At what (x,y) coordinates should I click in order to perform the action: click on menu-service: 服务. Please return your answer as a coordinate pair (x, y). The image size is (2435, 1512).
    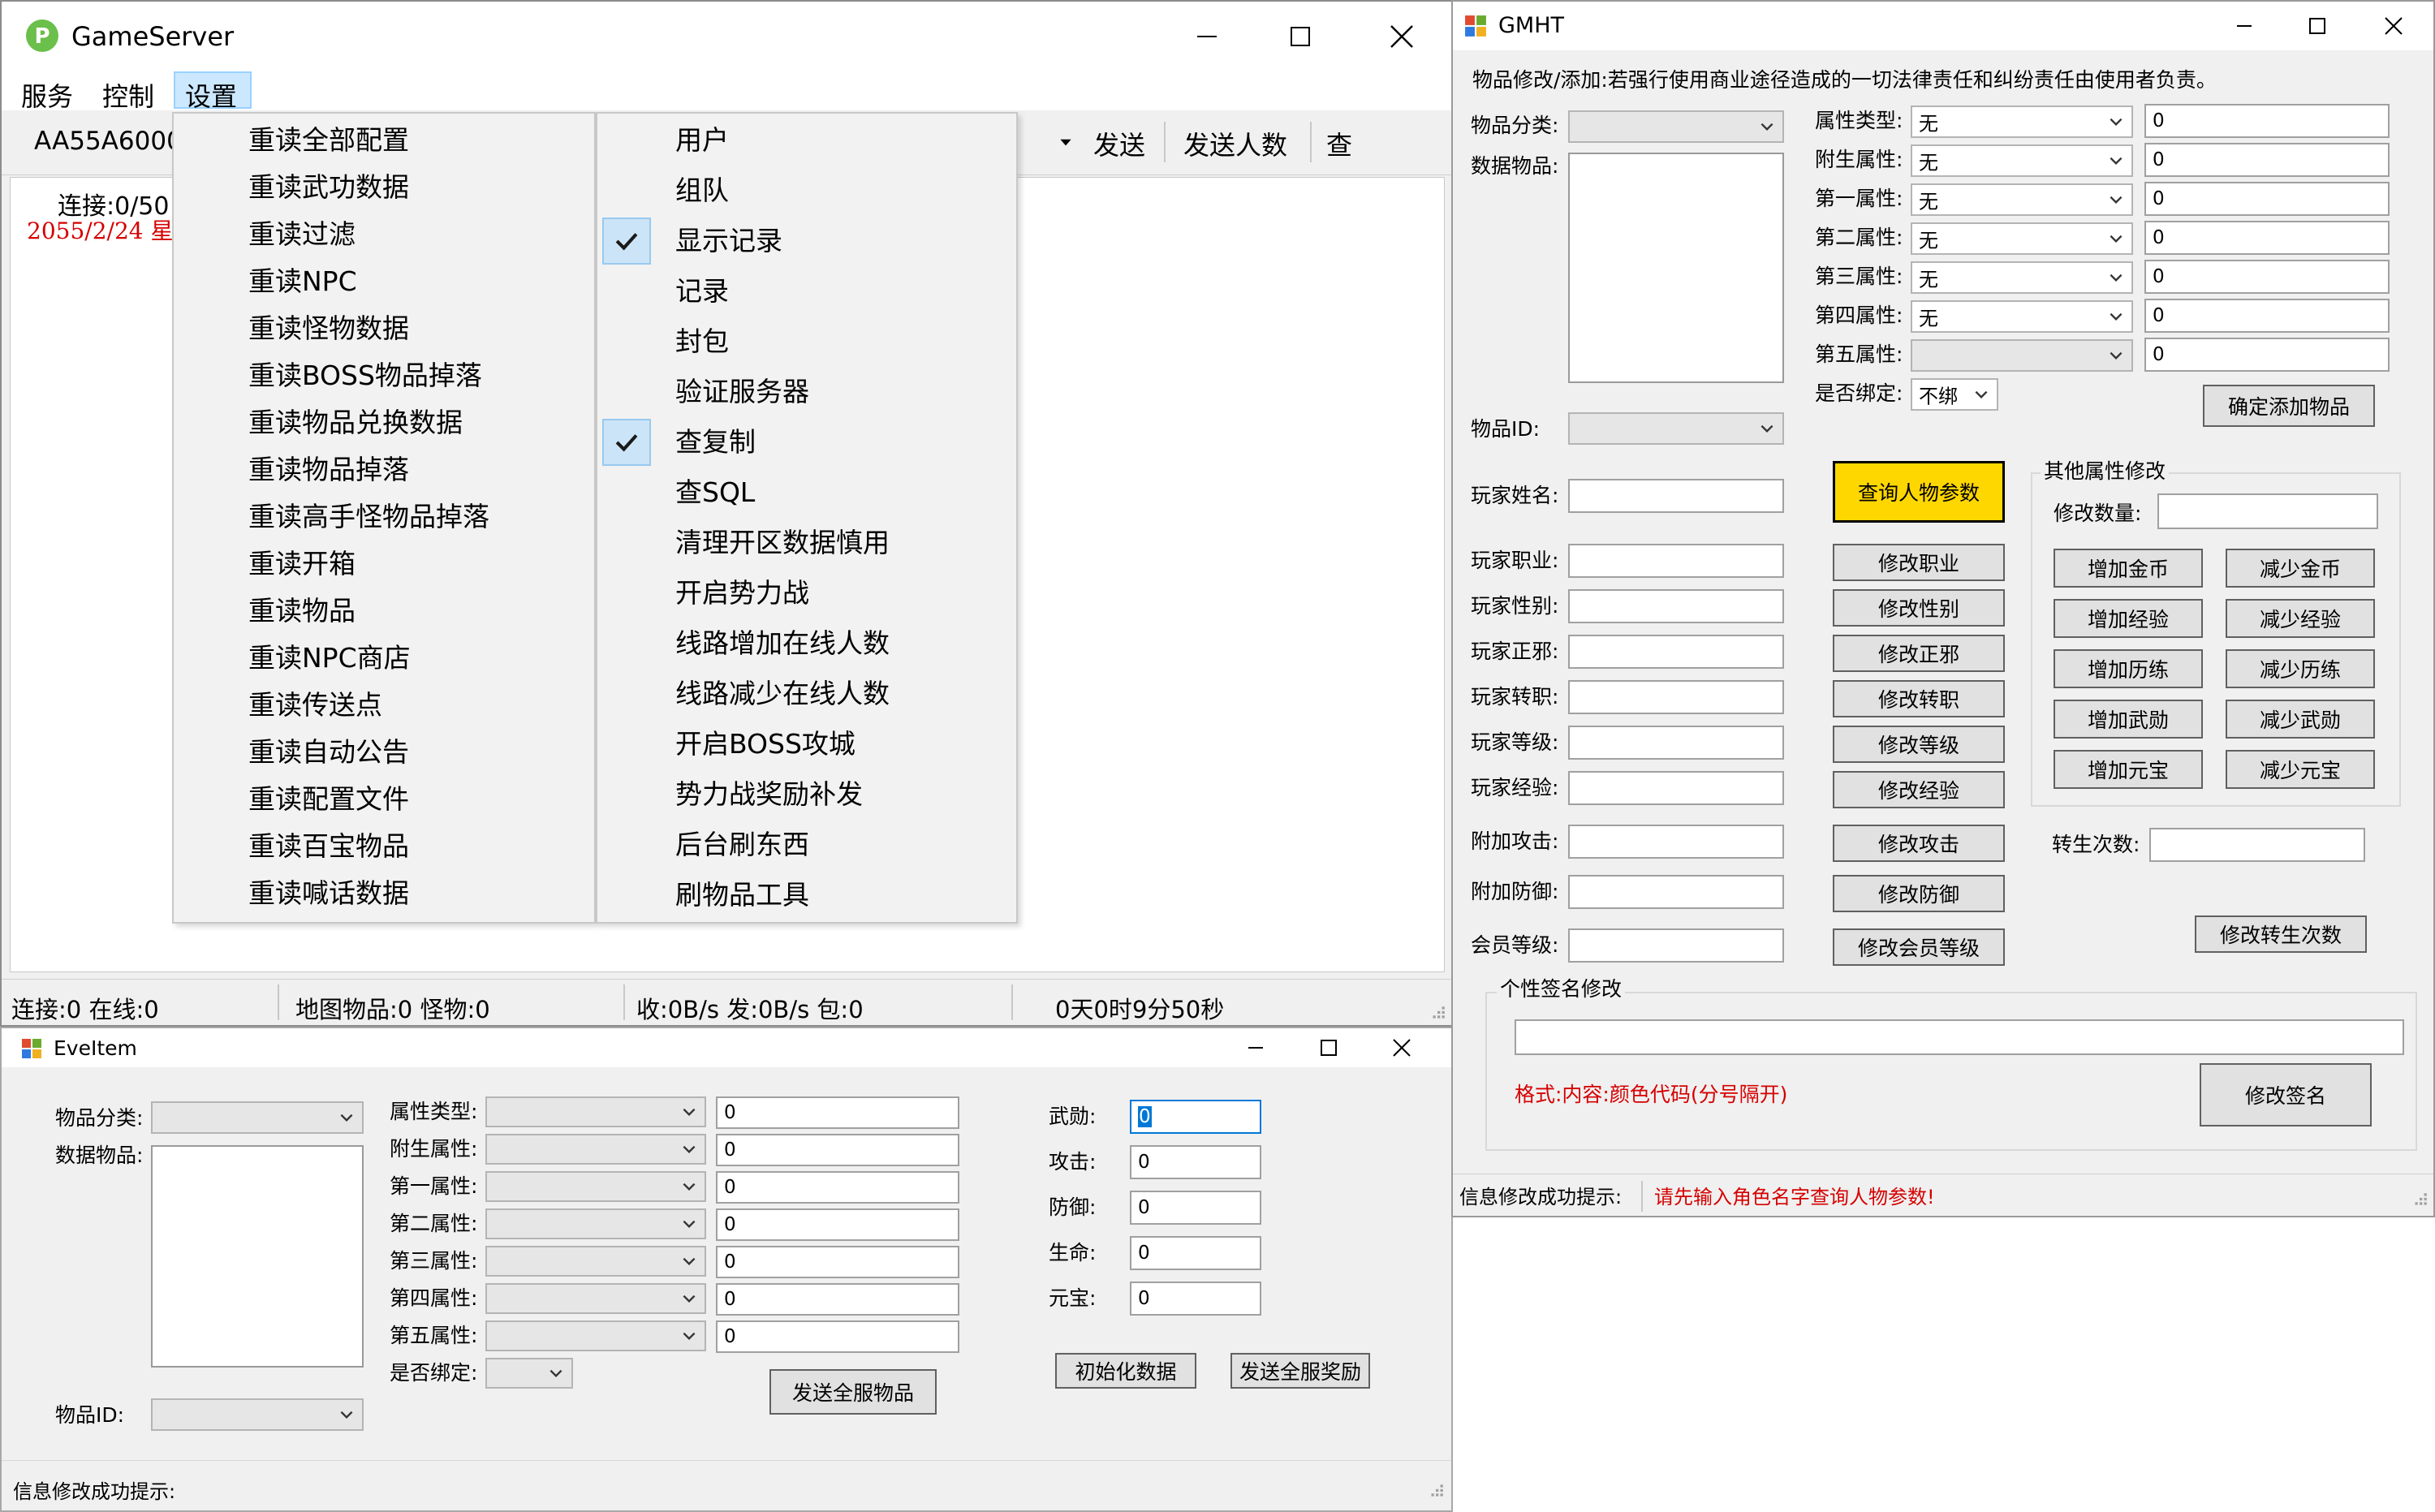
    Looking at the image, I should click on (47, 95).